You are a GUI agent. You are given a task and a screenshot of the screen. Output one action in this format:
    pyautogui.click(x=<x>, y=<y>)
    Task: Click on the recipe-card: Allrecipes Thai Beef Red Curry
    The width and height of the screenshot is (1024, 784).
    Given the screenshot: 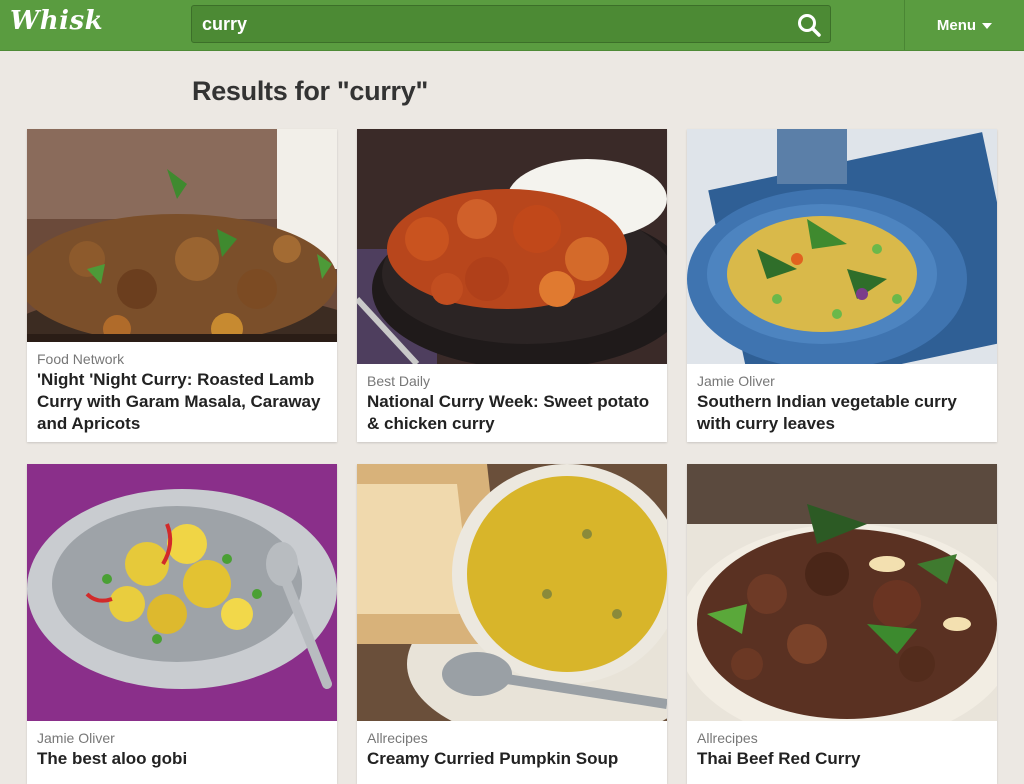 What is the action you would take?
    pyautogui.click(x=842, y=624)
    